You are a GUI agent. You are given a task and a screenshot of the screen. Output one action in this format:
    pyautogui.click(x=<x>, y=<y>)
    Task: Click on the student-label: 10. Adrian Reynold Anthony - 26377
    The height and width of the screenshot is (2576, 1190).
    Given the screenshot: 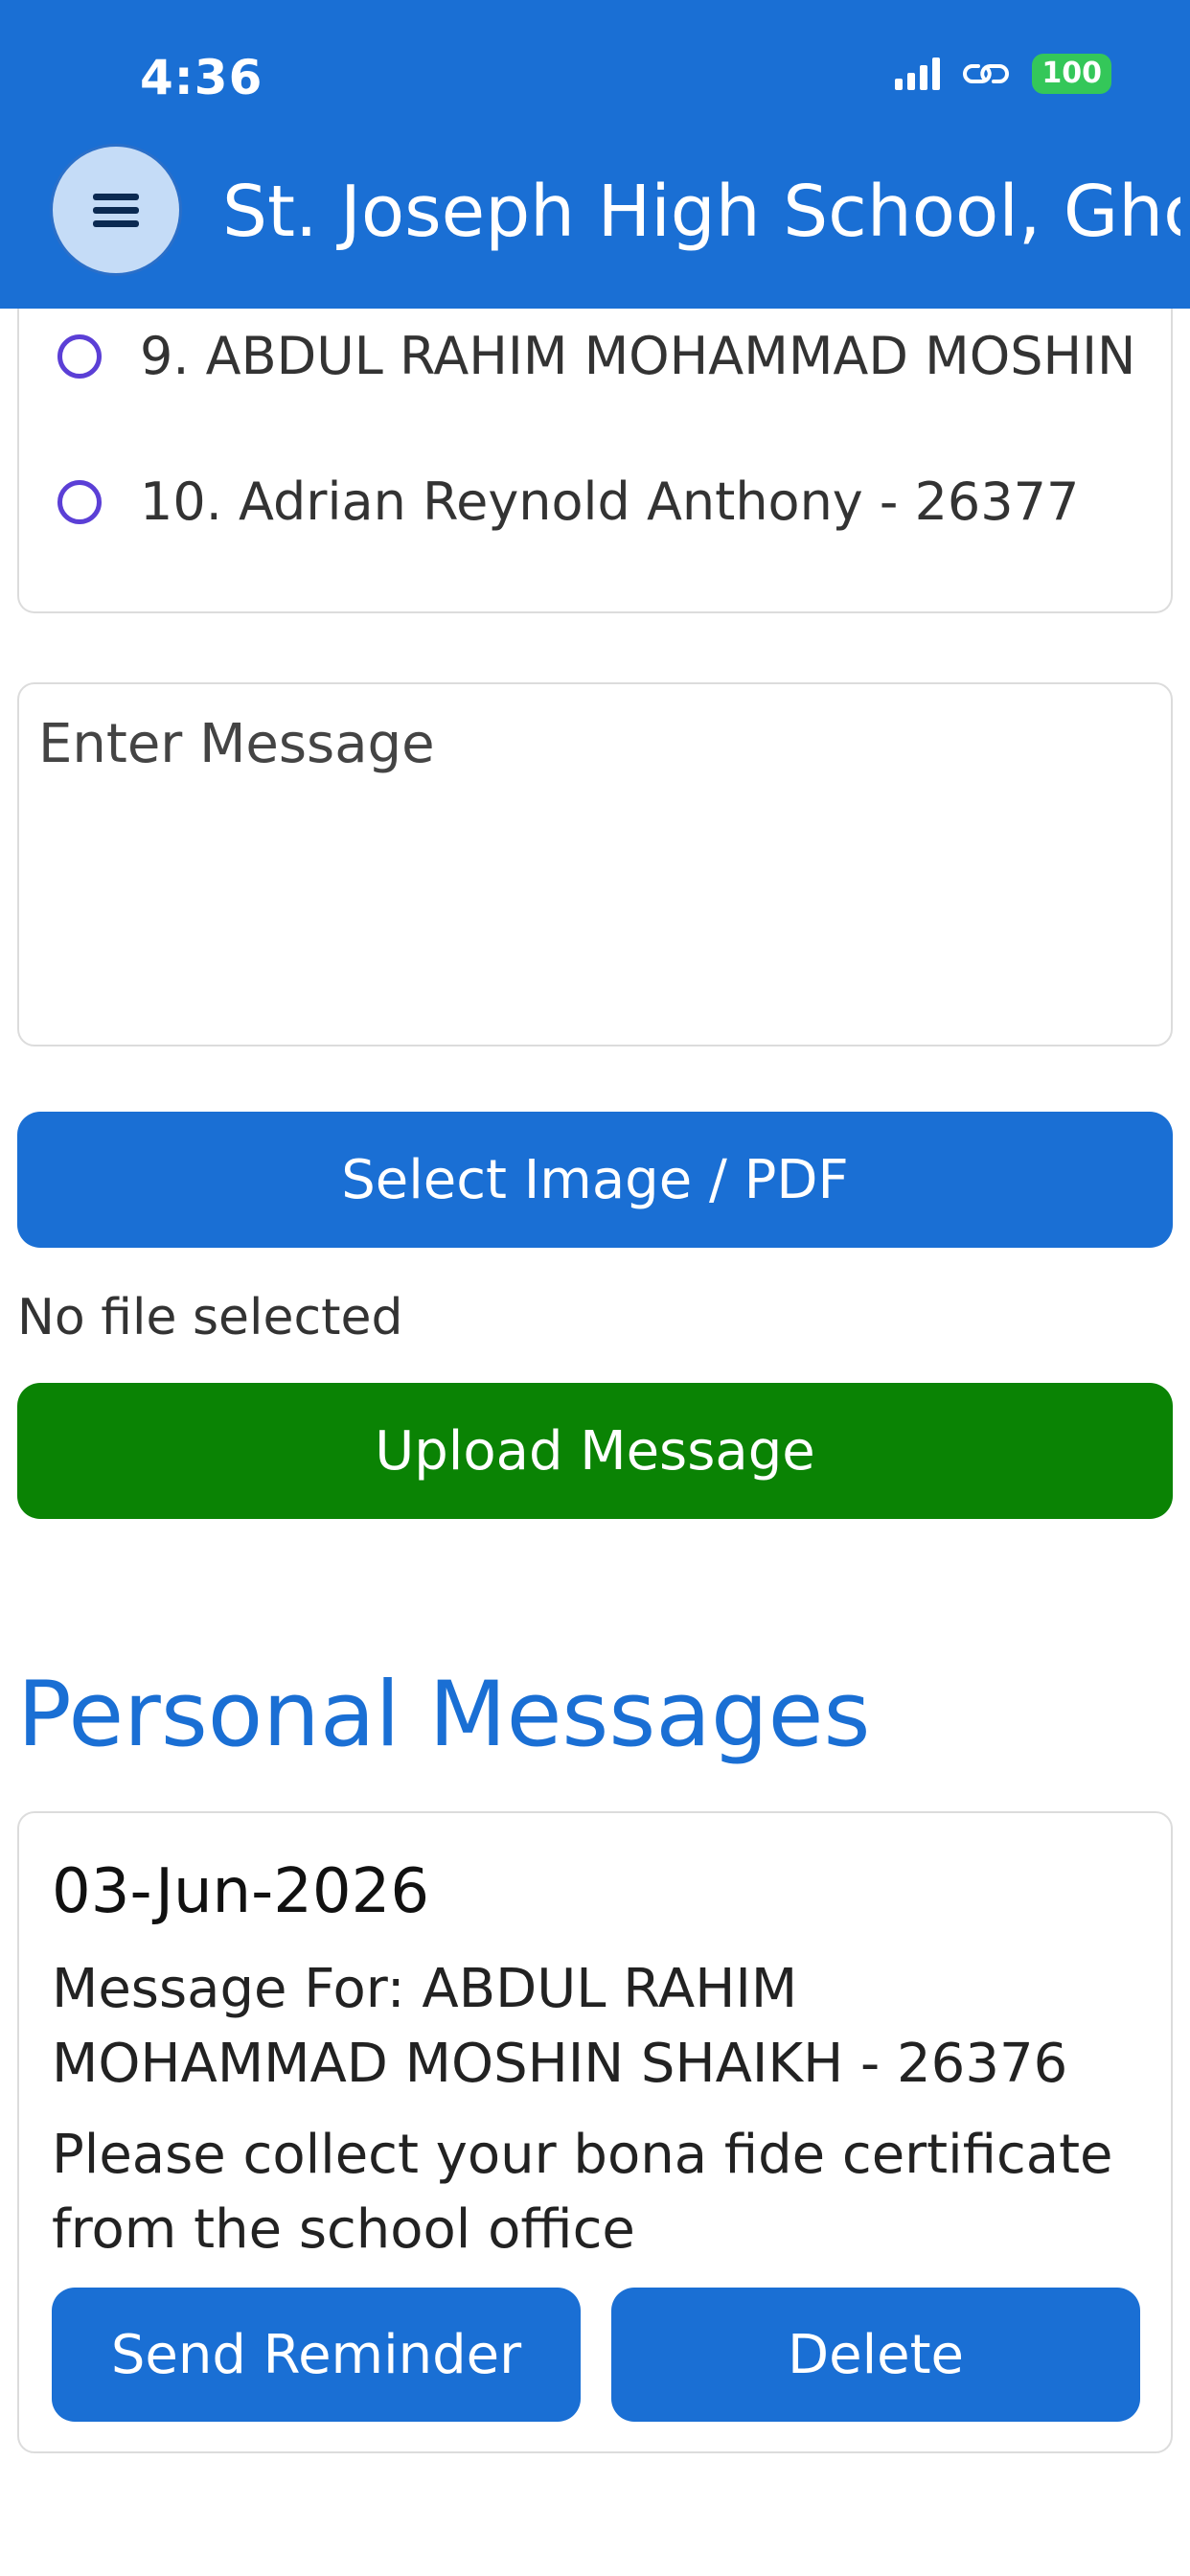 What is the action you would take?
    pyautogui.click(x=610, y=502)
    